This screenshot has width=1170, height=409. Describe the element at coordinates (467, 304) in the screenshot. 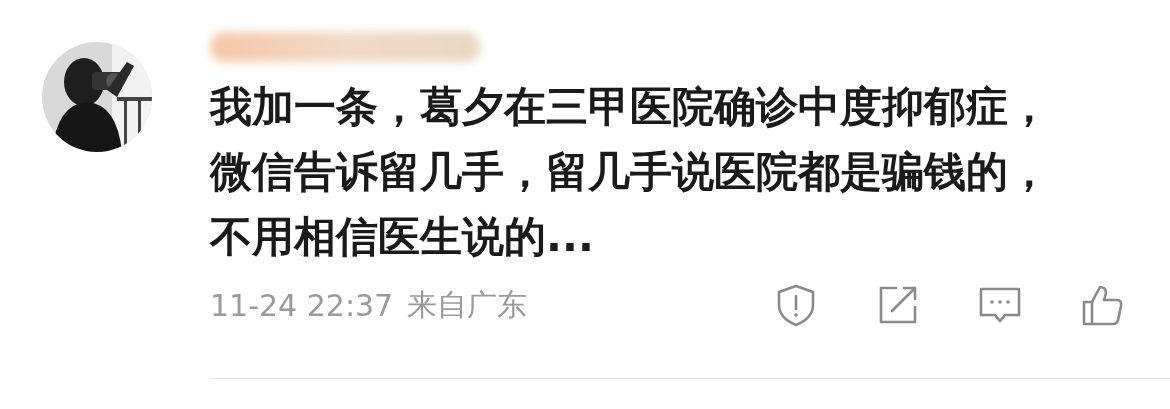

I see `comment-location: 来自广东` at that location.